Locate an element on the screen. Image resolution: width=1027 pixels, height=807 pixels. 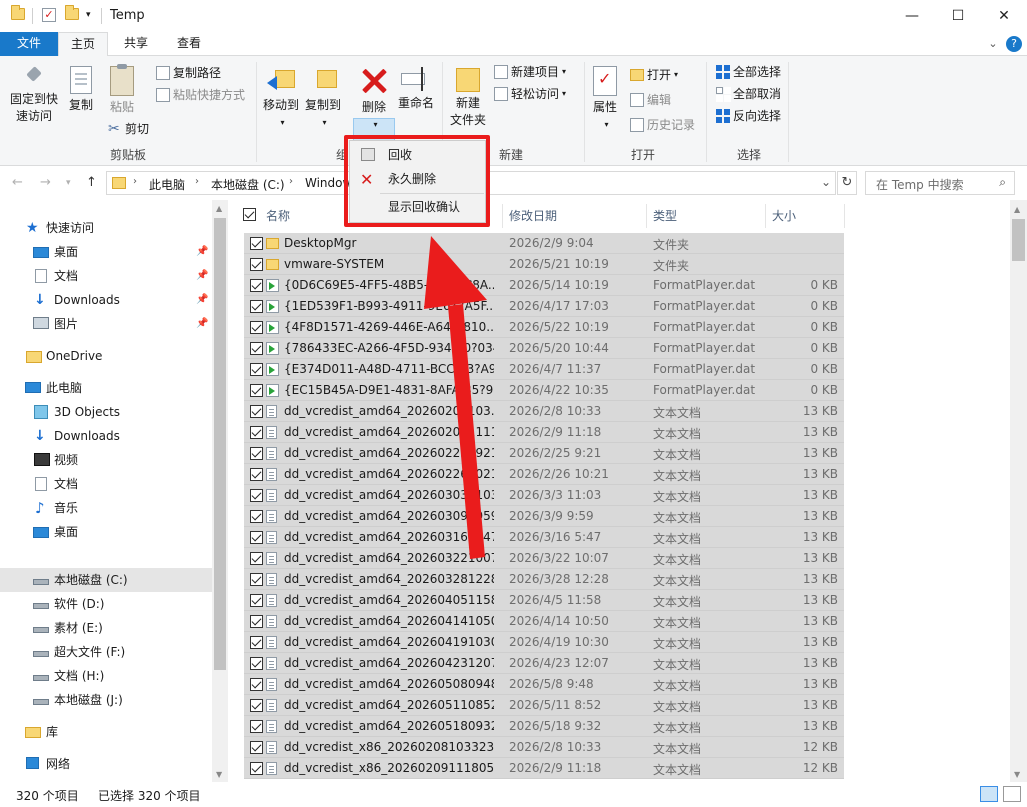
details-view-button is located at coordinates (989, 794).